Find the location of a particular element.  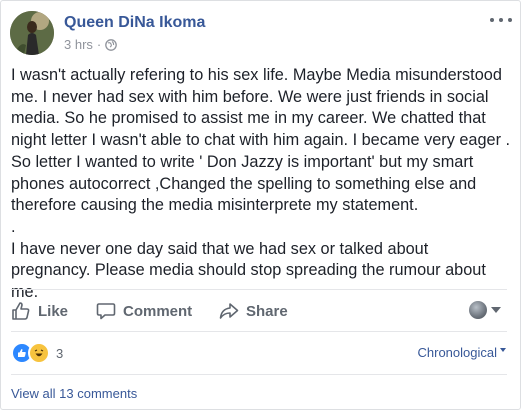

like-label: Like is located at coordinates (53, 311).